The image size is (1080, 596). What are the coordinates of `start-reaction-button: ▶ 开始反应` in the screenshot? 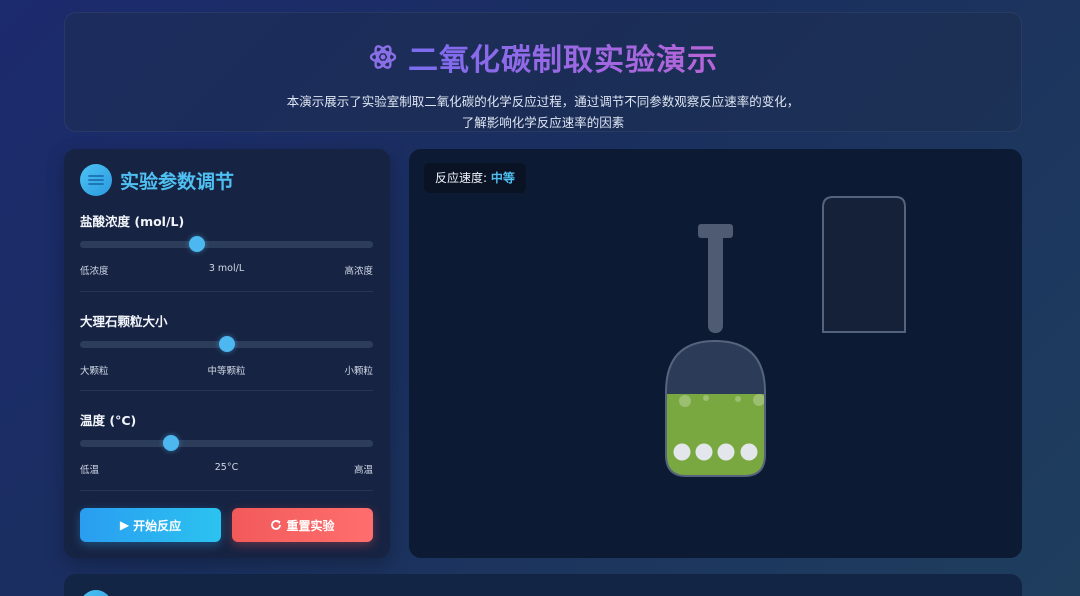 It's located at (150, 525).